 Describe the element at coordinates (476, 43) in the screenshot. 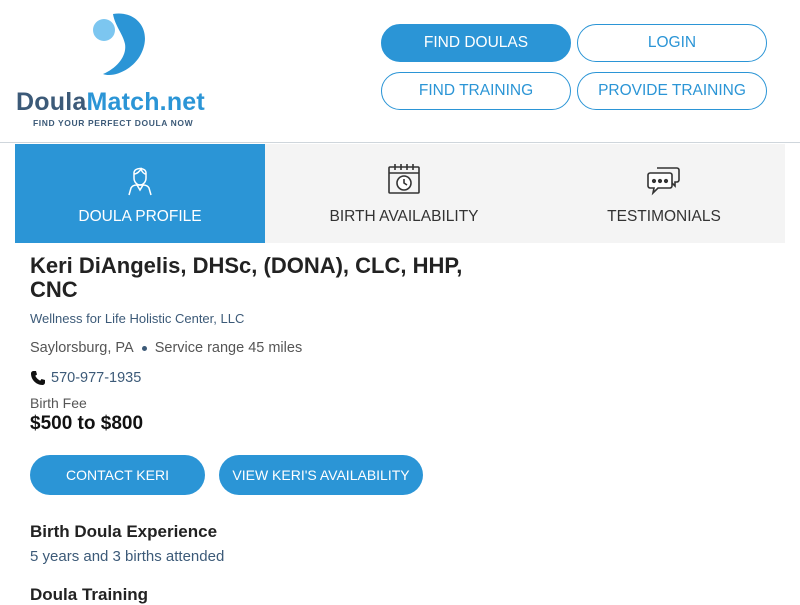

I see `find-doulas-button: FIND DOULAS` at that location.